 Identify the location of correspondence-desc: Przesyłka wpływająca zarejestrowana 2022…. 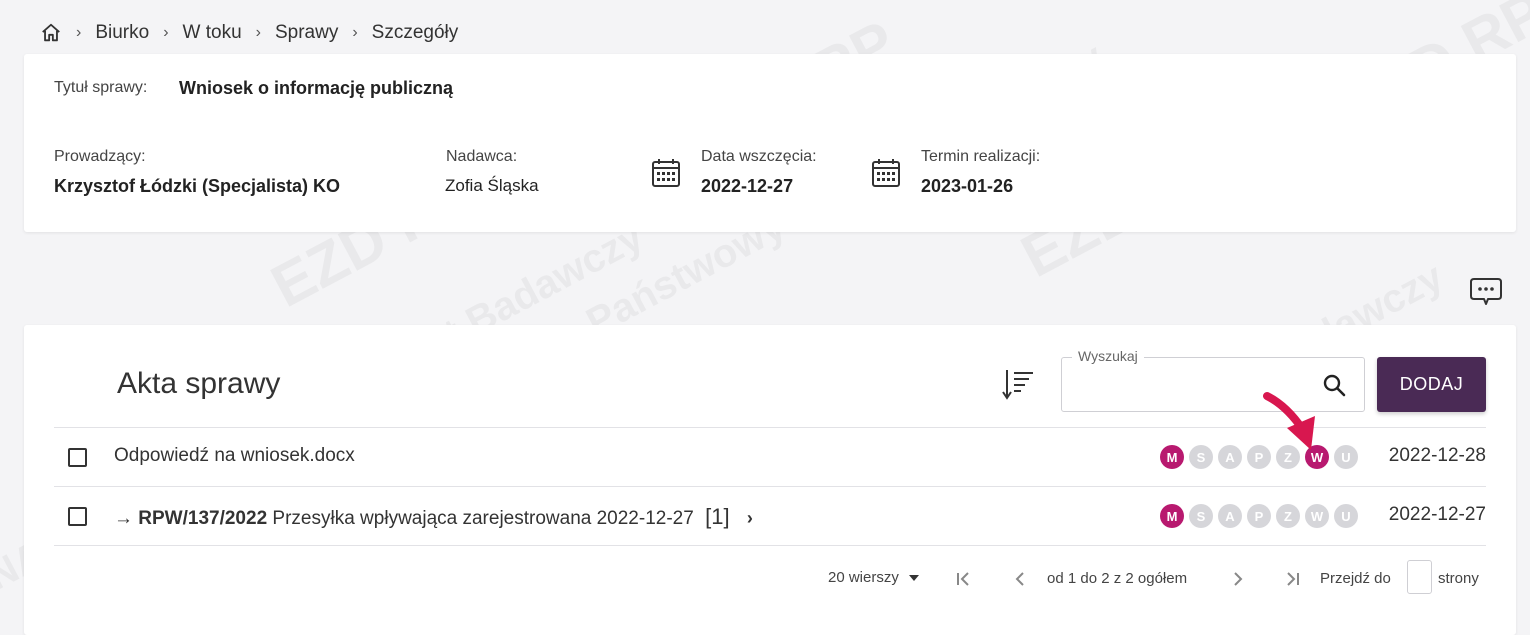
(483, 518).